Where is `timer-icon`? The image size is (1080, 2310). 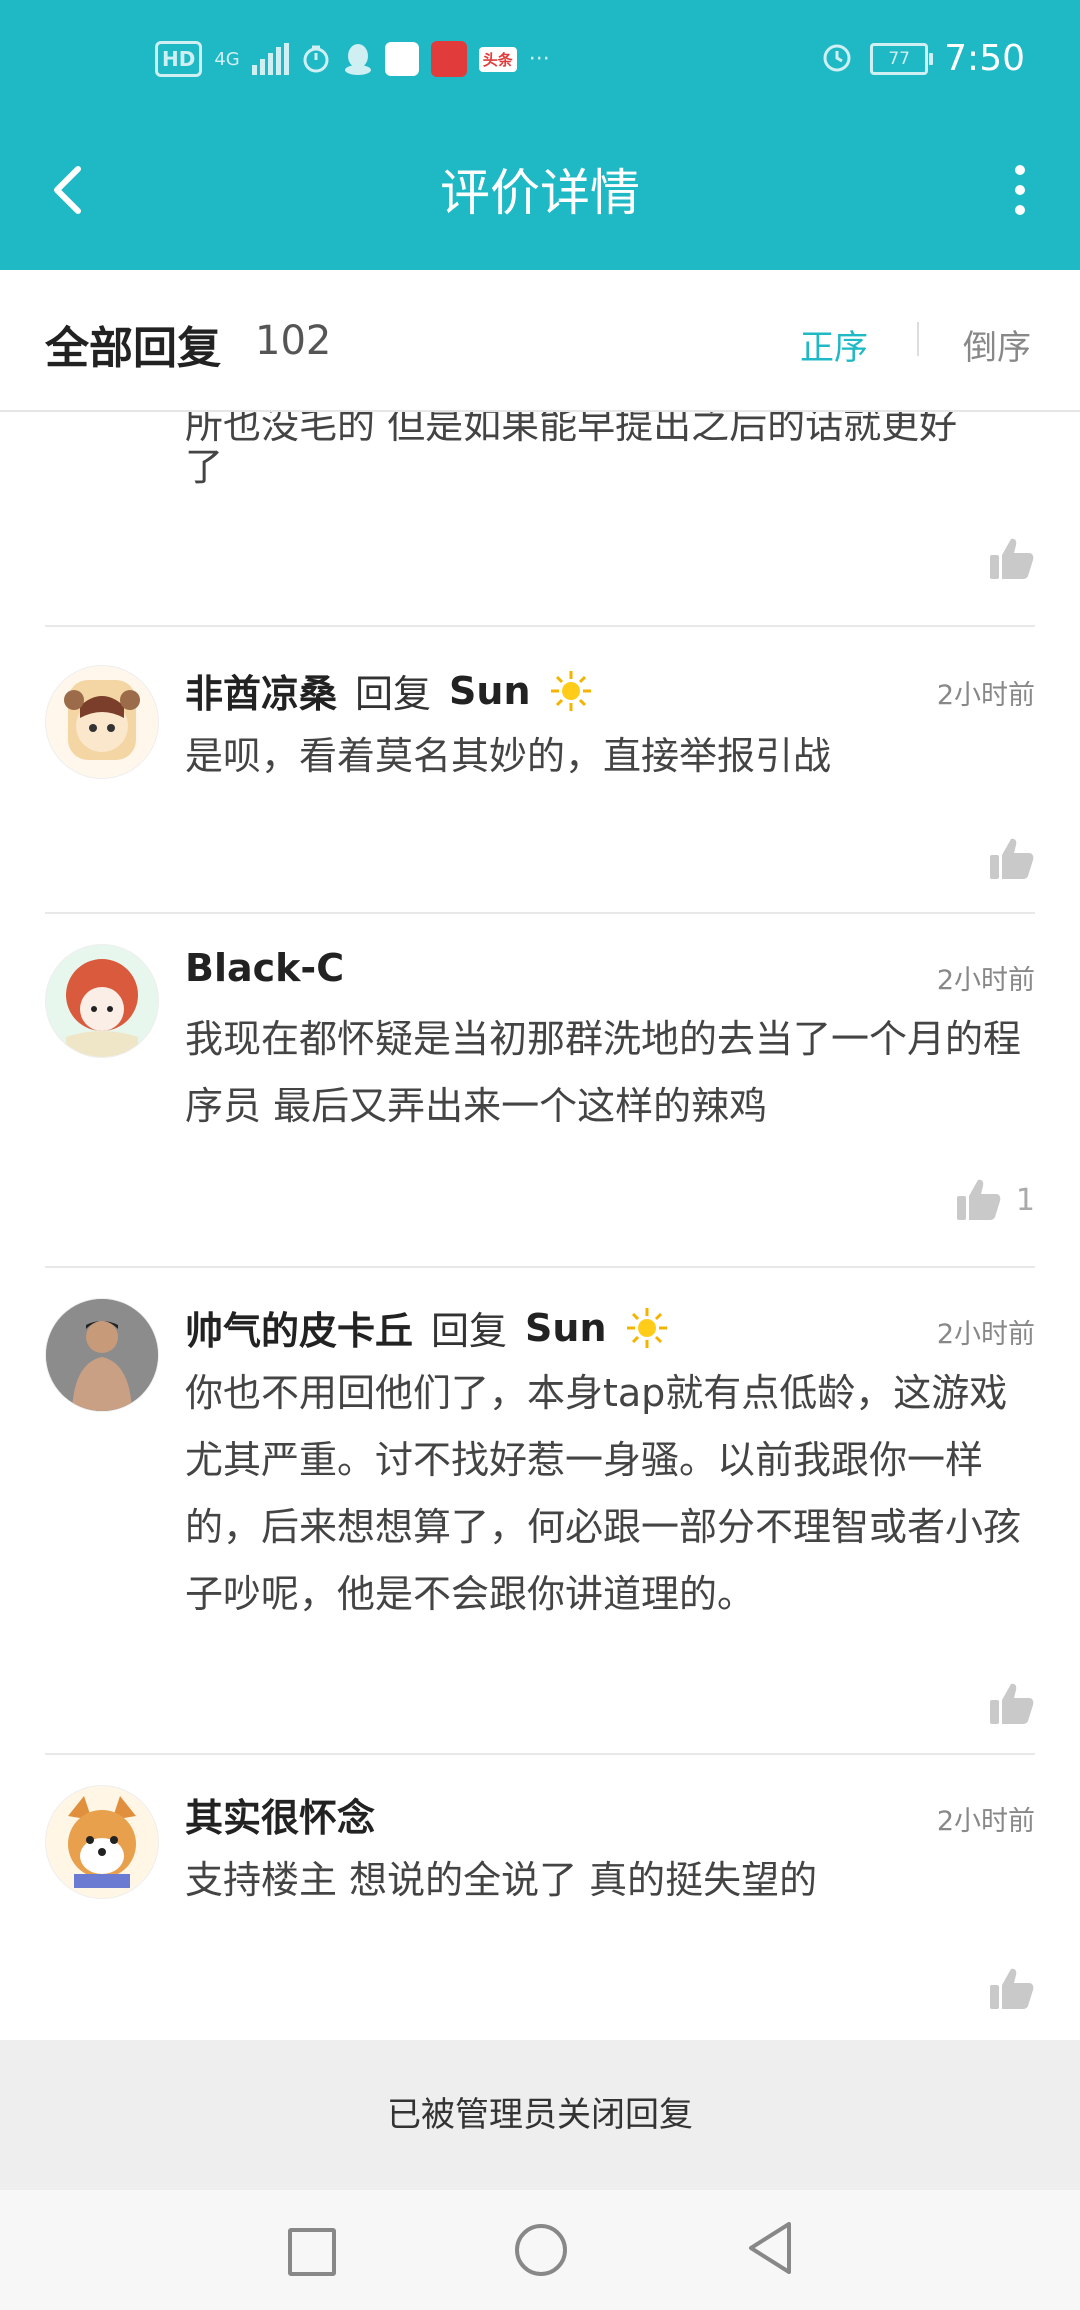 timer-icon is located at coordinates (316, 59).